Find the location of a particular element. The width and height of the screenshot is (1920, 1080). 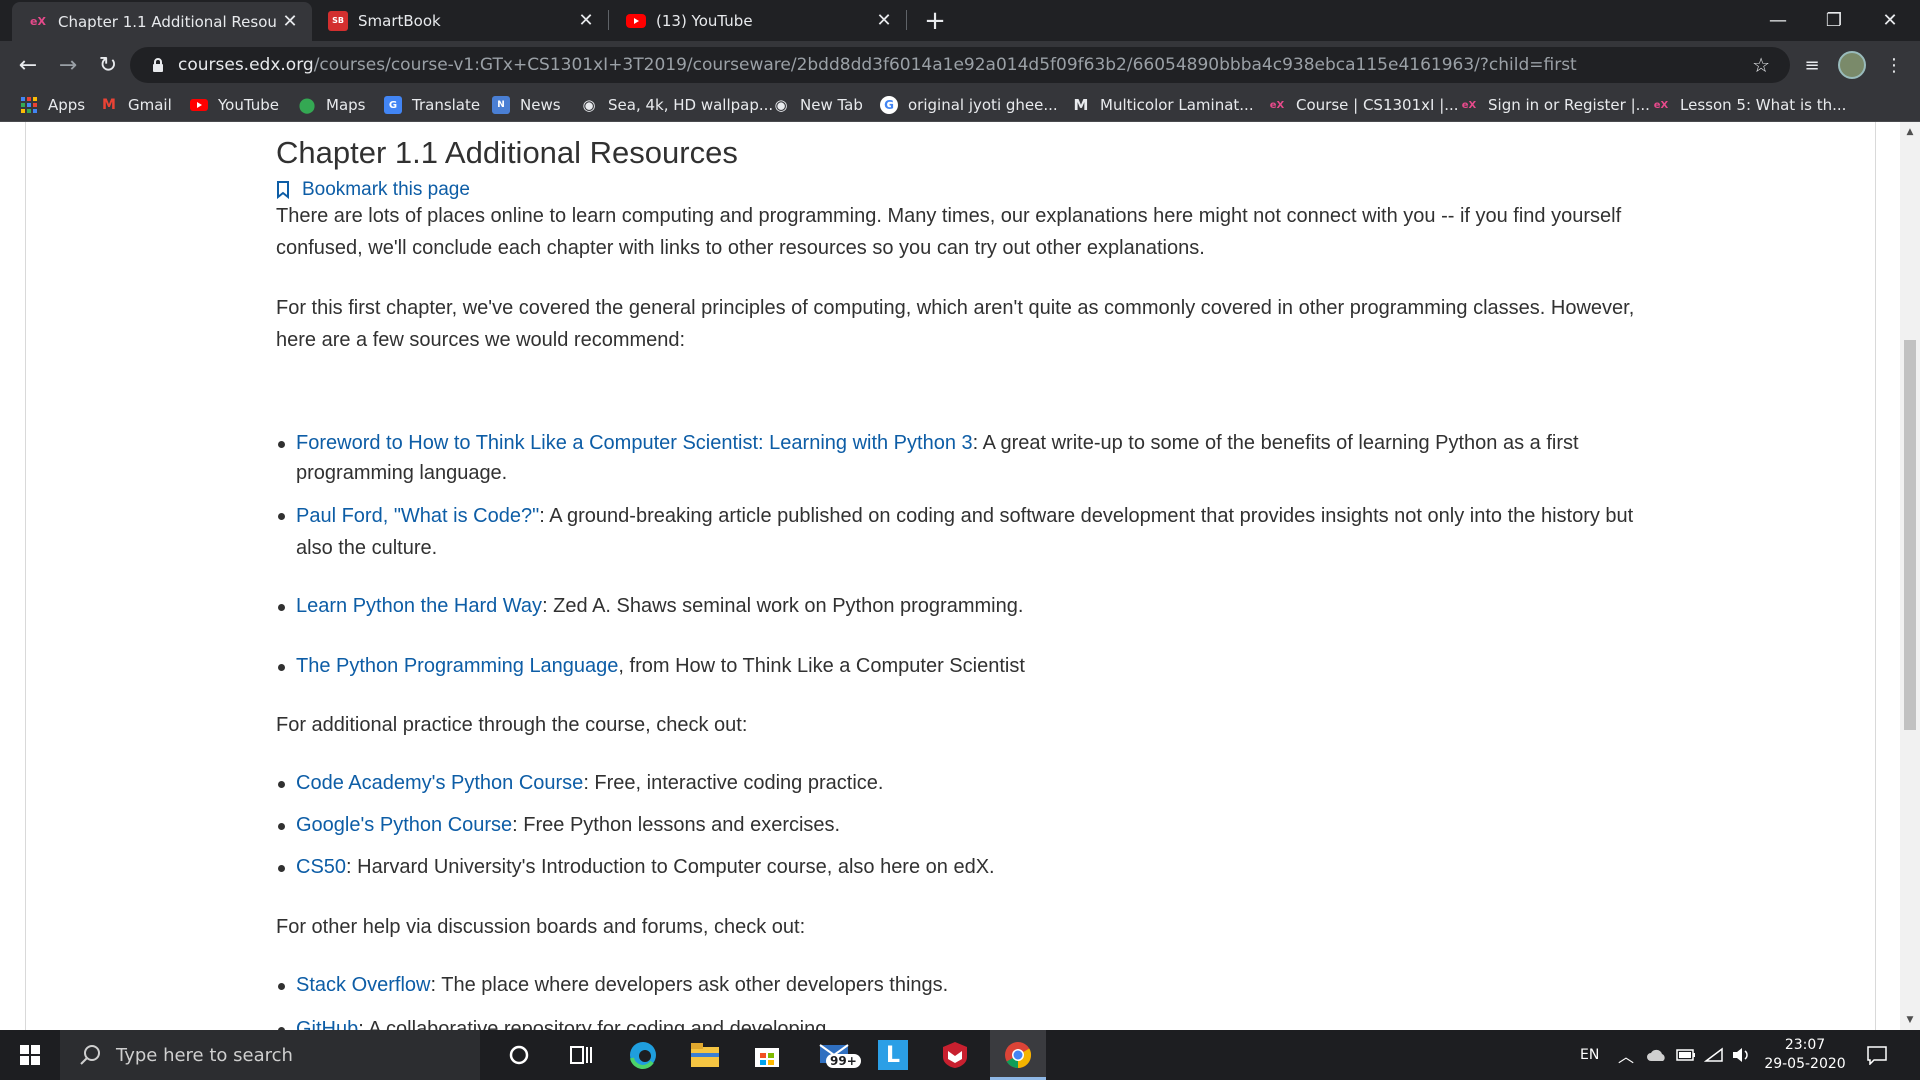

lock-icon is located at coordinates (158, 65).